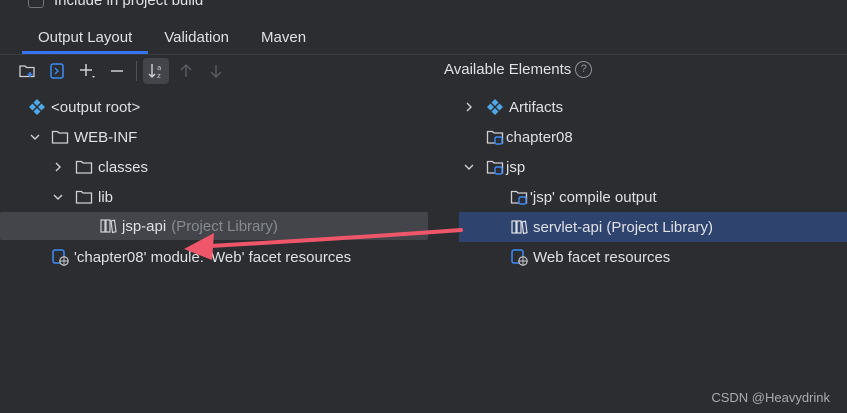  What do you see at coordinates (770, 397) in the screenshot?
I see `watermark: CSDN @Heavydrink` at bounding box center [770, 397].